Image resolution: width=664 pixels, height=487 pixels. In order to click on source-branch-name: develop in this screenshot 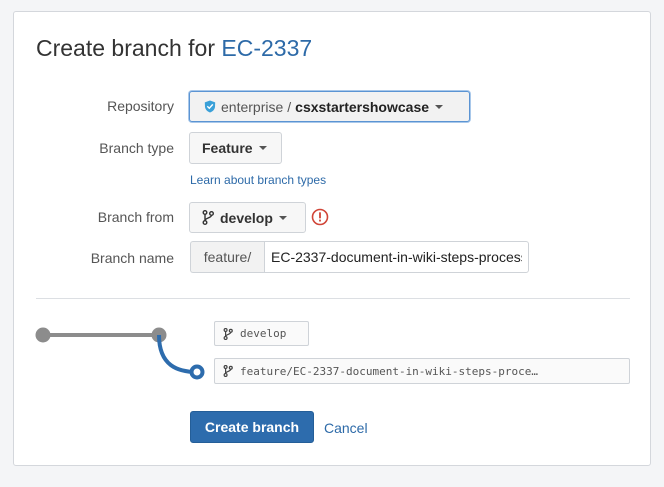, I will do `click(263, 333)`.